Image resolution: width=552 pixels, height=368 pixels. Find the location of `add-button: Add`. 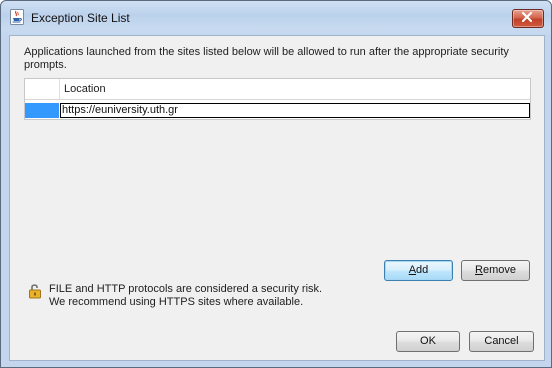

add-button: Add is located at coordinates (418, 270).